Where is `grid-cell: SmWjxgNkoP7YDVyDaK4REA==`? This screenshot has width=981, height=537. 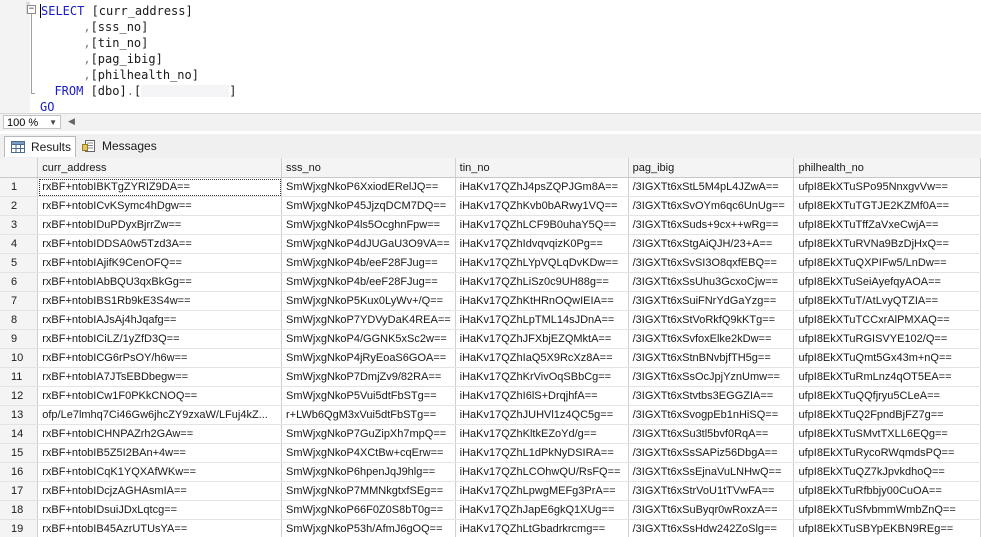
grid-cell: SmWjxgNkoP7YDVyDaK4REA== is located at coordinates (368, 320).